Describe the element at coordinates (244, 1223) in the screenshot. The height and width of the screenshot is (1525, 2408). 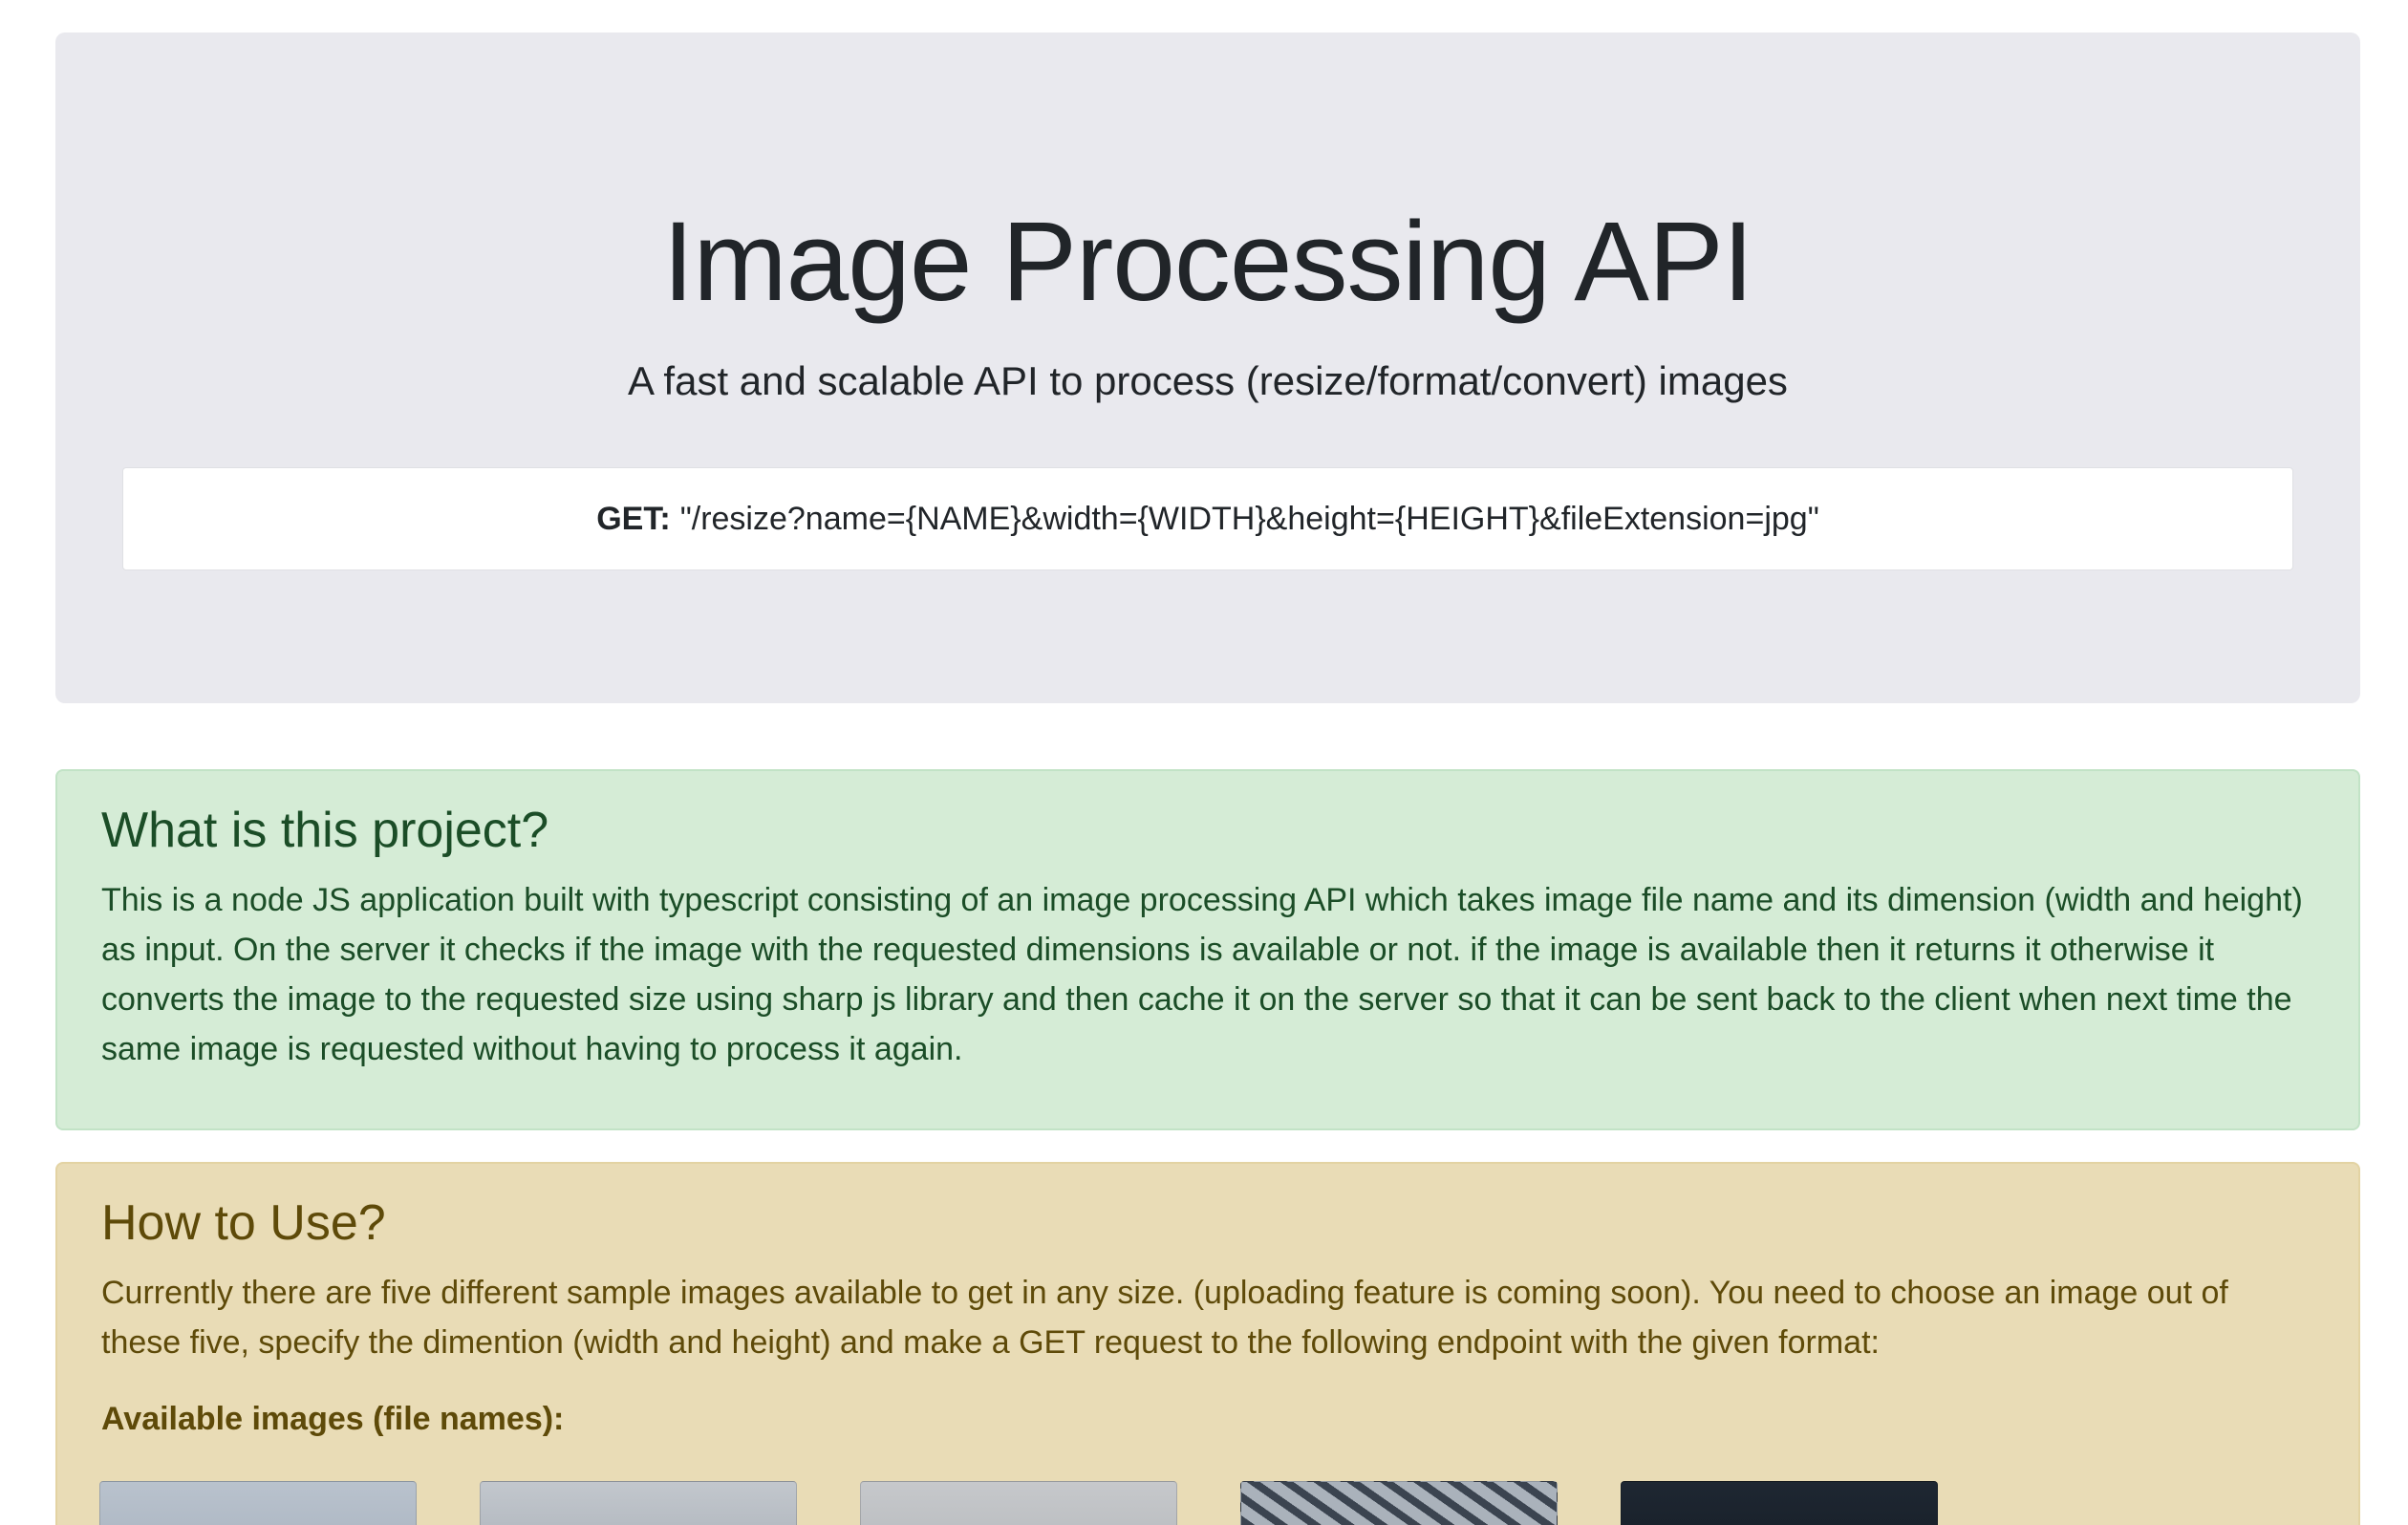
I see `usage-heading: How to Use?` at that location.